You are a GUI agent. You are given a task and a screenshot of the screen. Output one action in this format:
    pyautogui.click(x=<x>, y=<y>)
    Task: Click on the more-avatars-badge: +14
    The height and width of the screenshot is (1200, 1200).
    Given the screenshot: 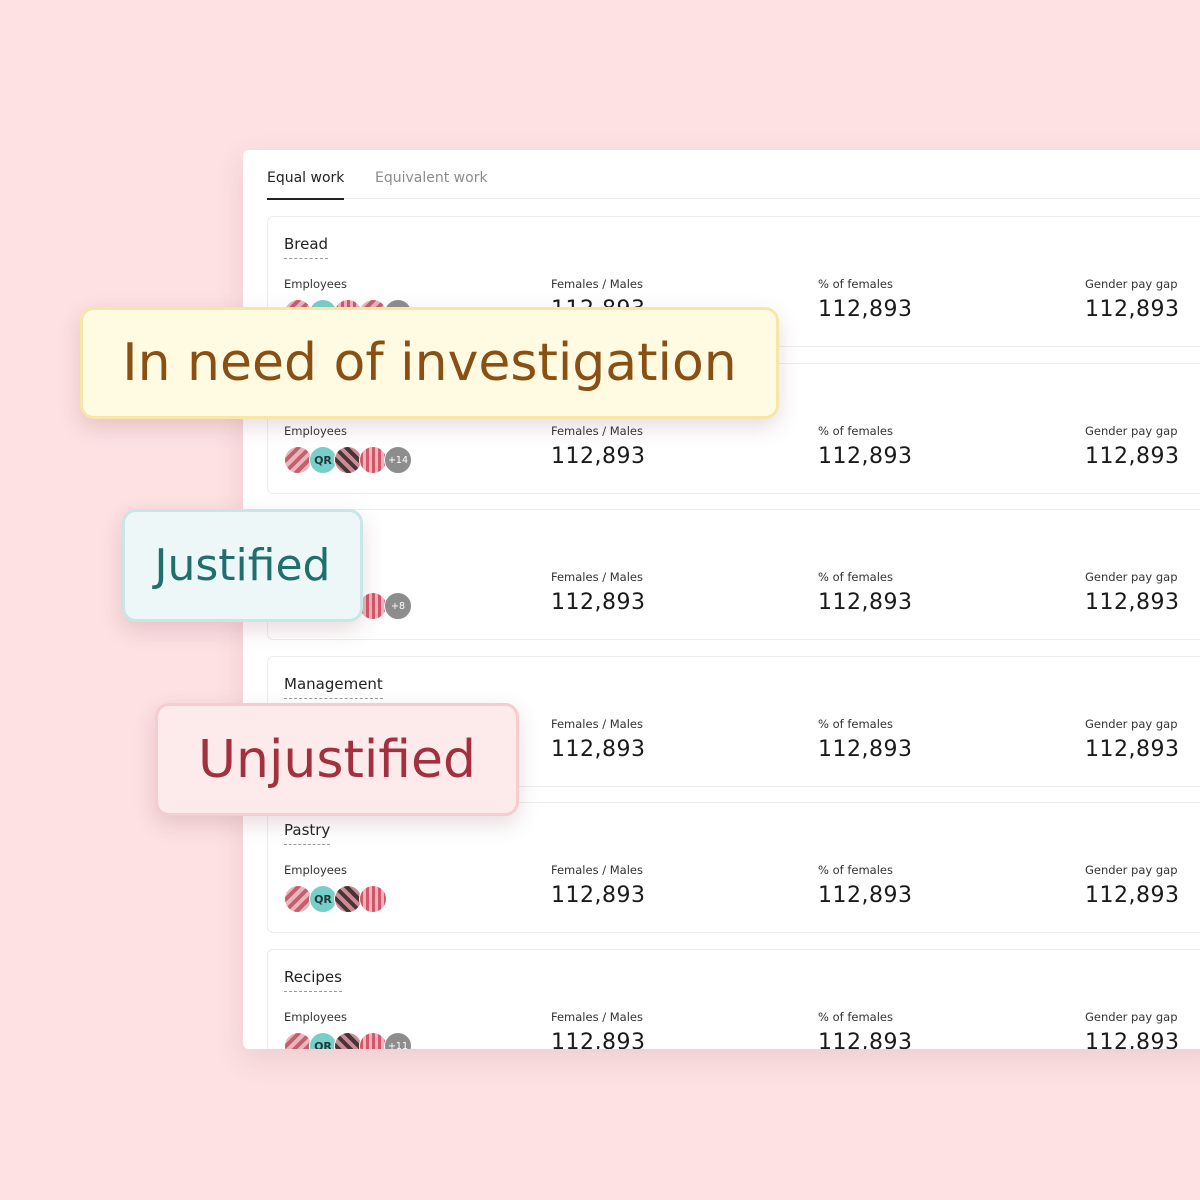 What is the action you would take?
    pyautogui.click(x=398, y=460)
    